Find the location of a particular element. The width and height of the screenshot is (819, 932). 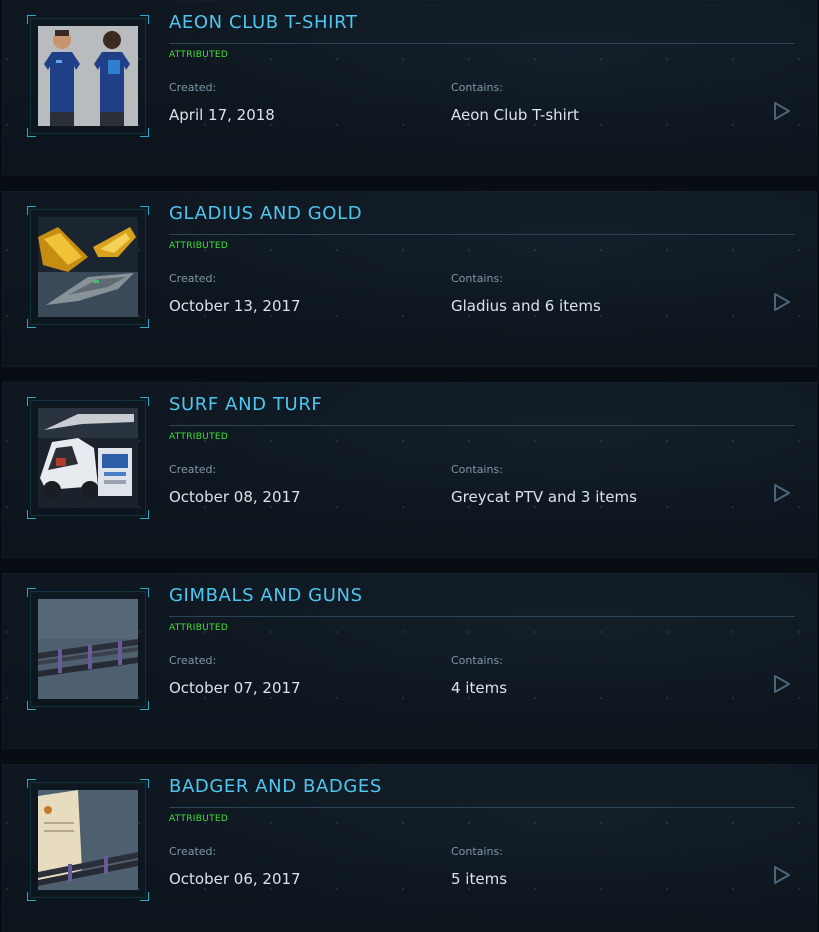

created-date: October 07, 2017 is located at coordinates (235, 688).